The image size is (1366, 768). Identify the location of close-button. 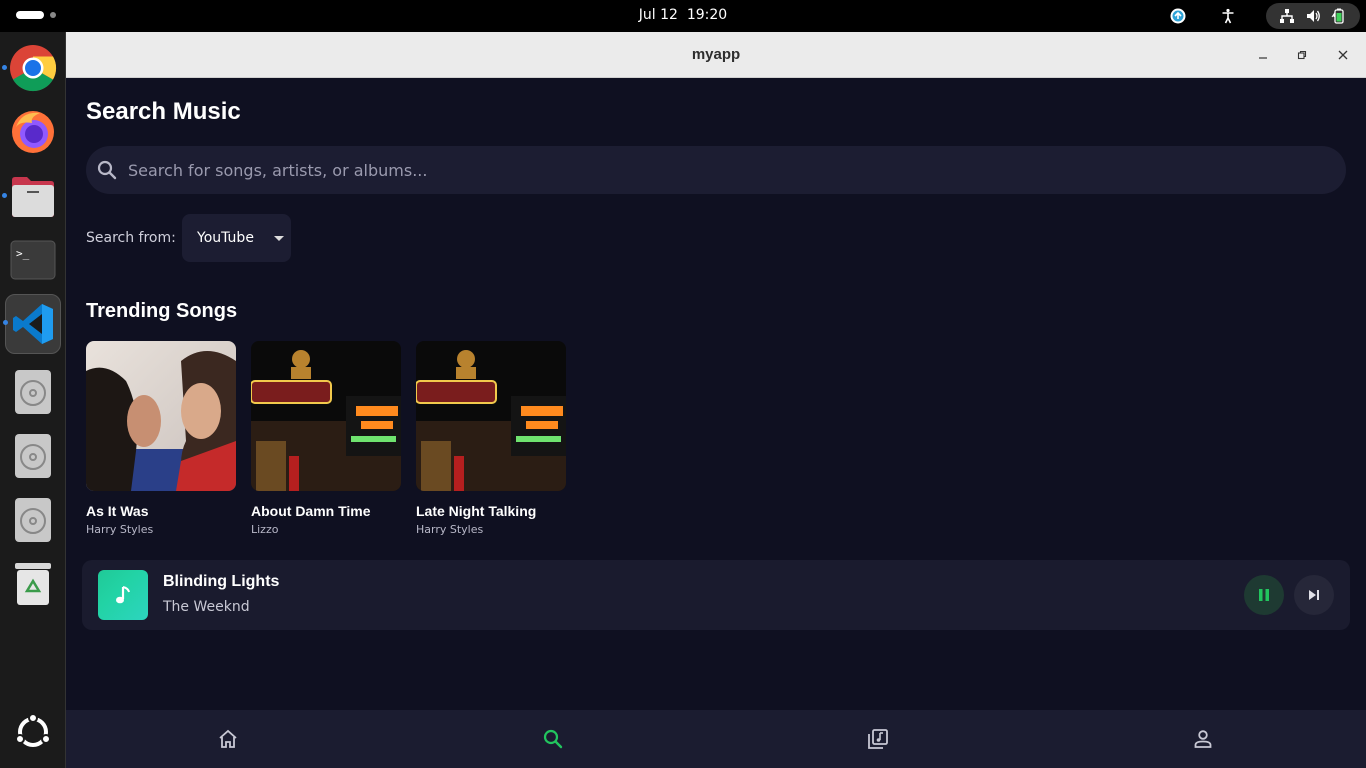
(1343, 55).